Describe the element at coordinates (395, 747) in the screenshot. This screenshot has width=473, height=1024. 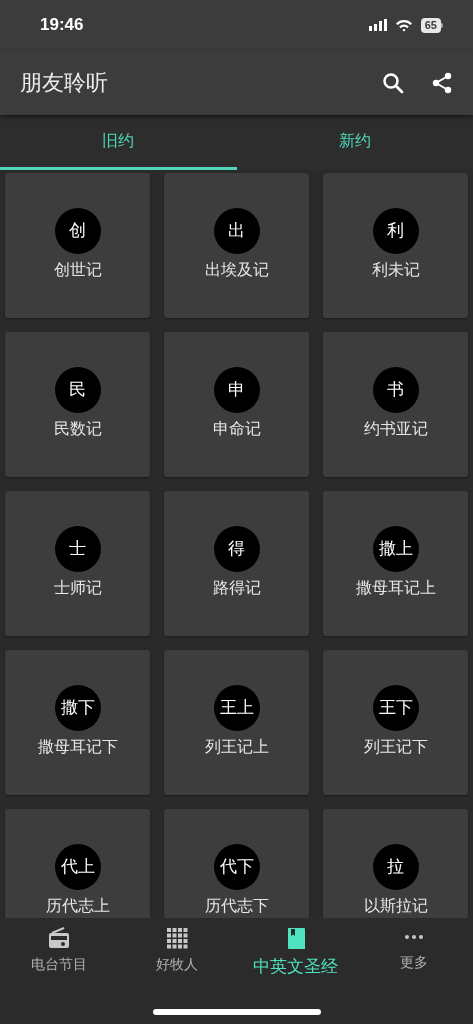
I see `book-name: 列王记下` at that location.